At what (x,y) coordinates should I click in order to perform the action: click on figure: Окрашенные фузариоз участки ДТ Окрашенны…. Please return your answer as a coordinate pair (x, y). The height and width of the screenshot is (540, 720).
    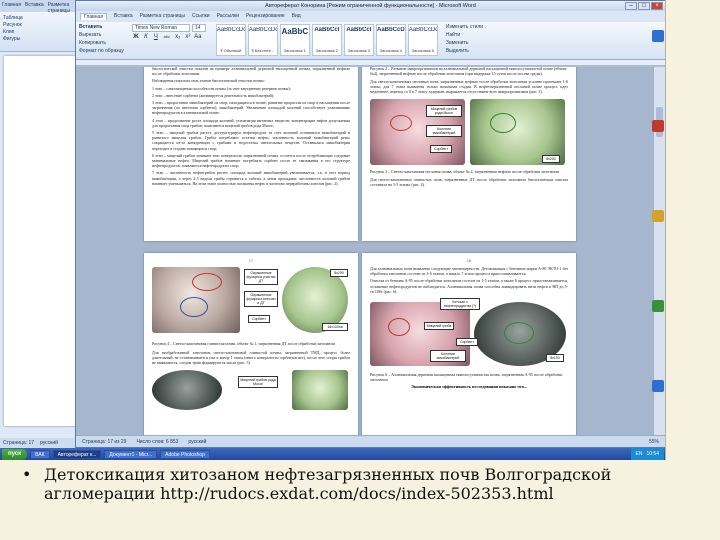
    Looking at the image, I should click on (251, 302).